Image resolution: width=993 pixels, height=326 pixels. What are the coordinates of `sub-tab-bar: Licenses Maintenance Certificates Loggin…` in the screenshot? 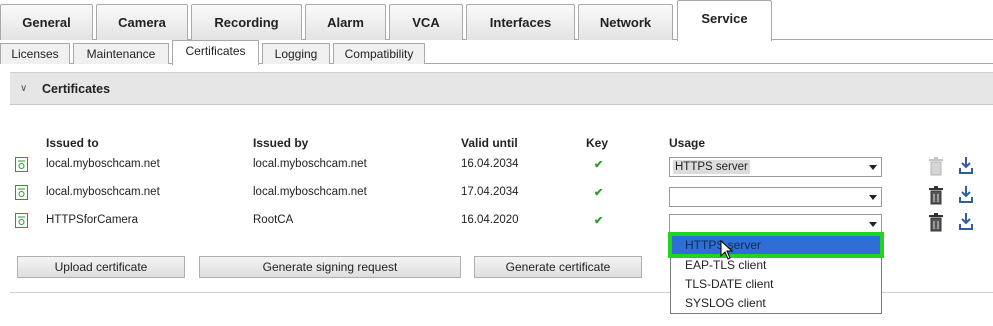 It's located at (496, 52).